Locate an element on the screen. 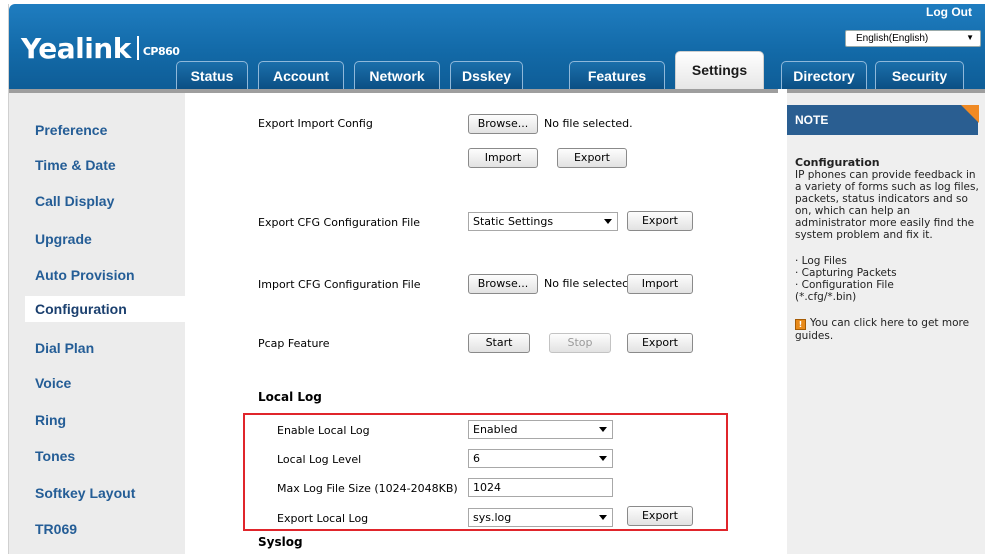  import-cfg-file-status: No file selectec is located at coordinates (586, 283).